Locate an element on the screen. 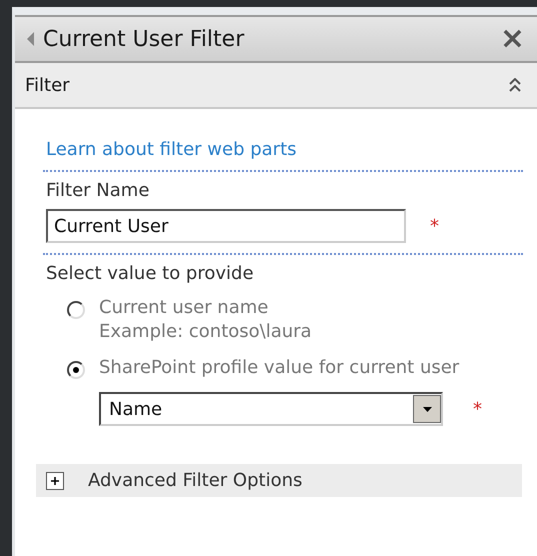 This screenshot has height=556, width=537. option-label: Current user name is located at coordinates (184, 308).